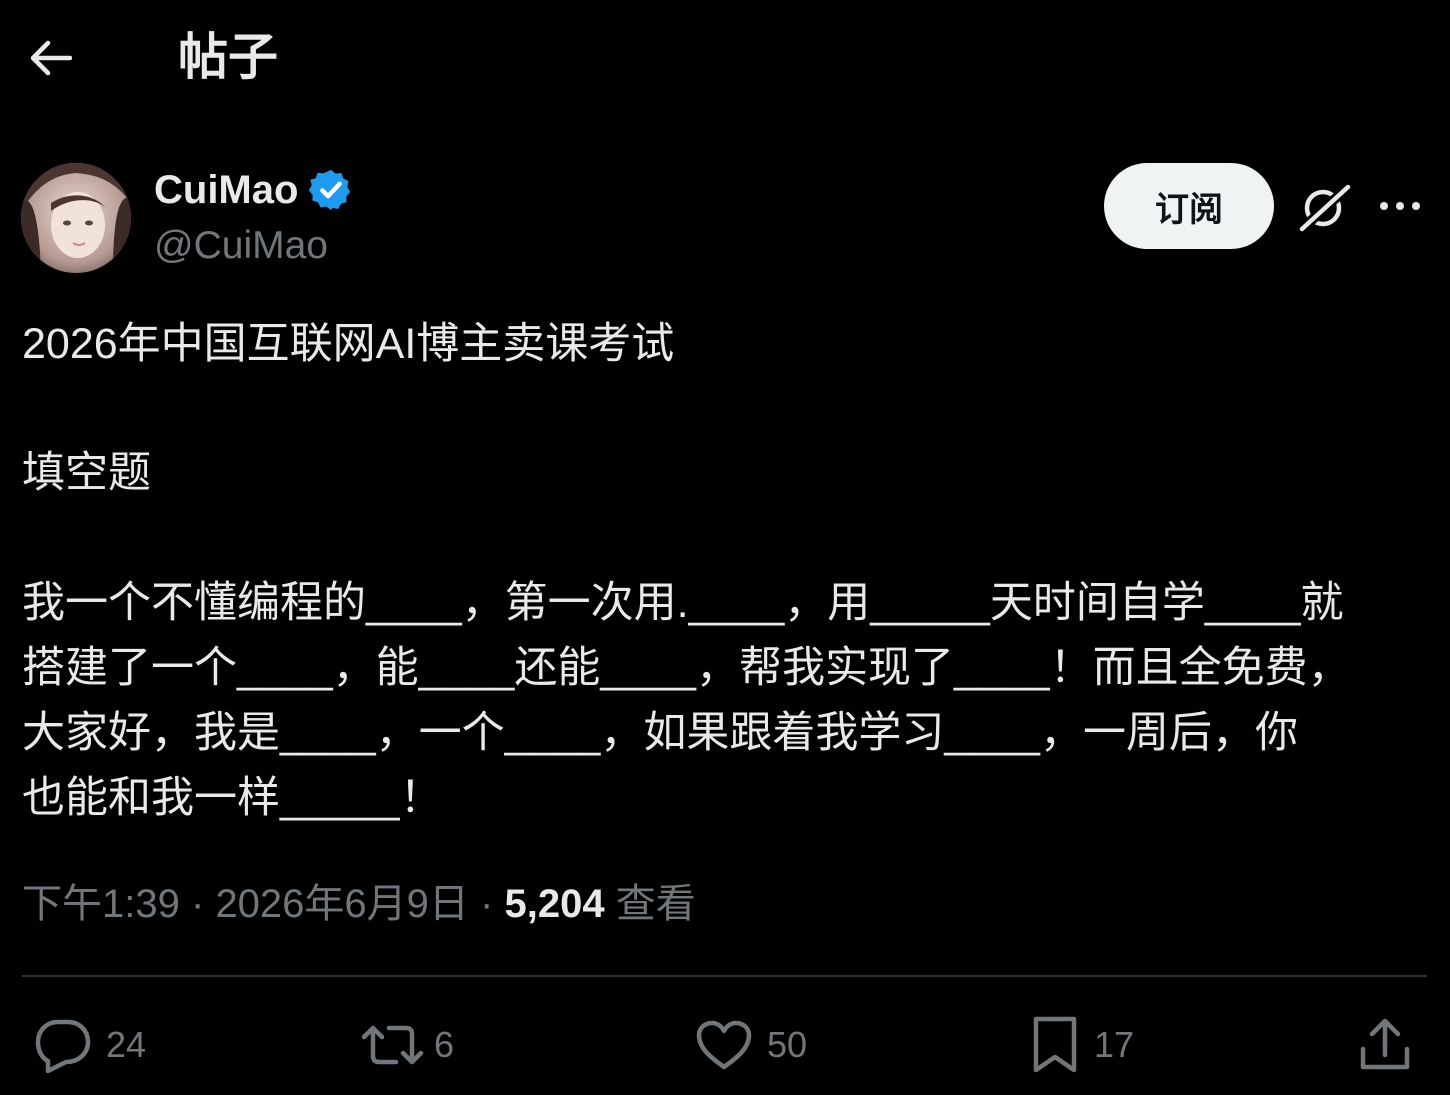 The width and height of the screenshot is (1450, 1095). I want to click on post-time: 下午1:39, so click(101, 904).